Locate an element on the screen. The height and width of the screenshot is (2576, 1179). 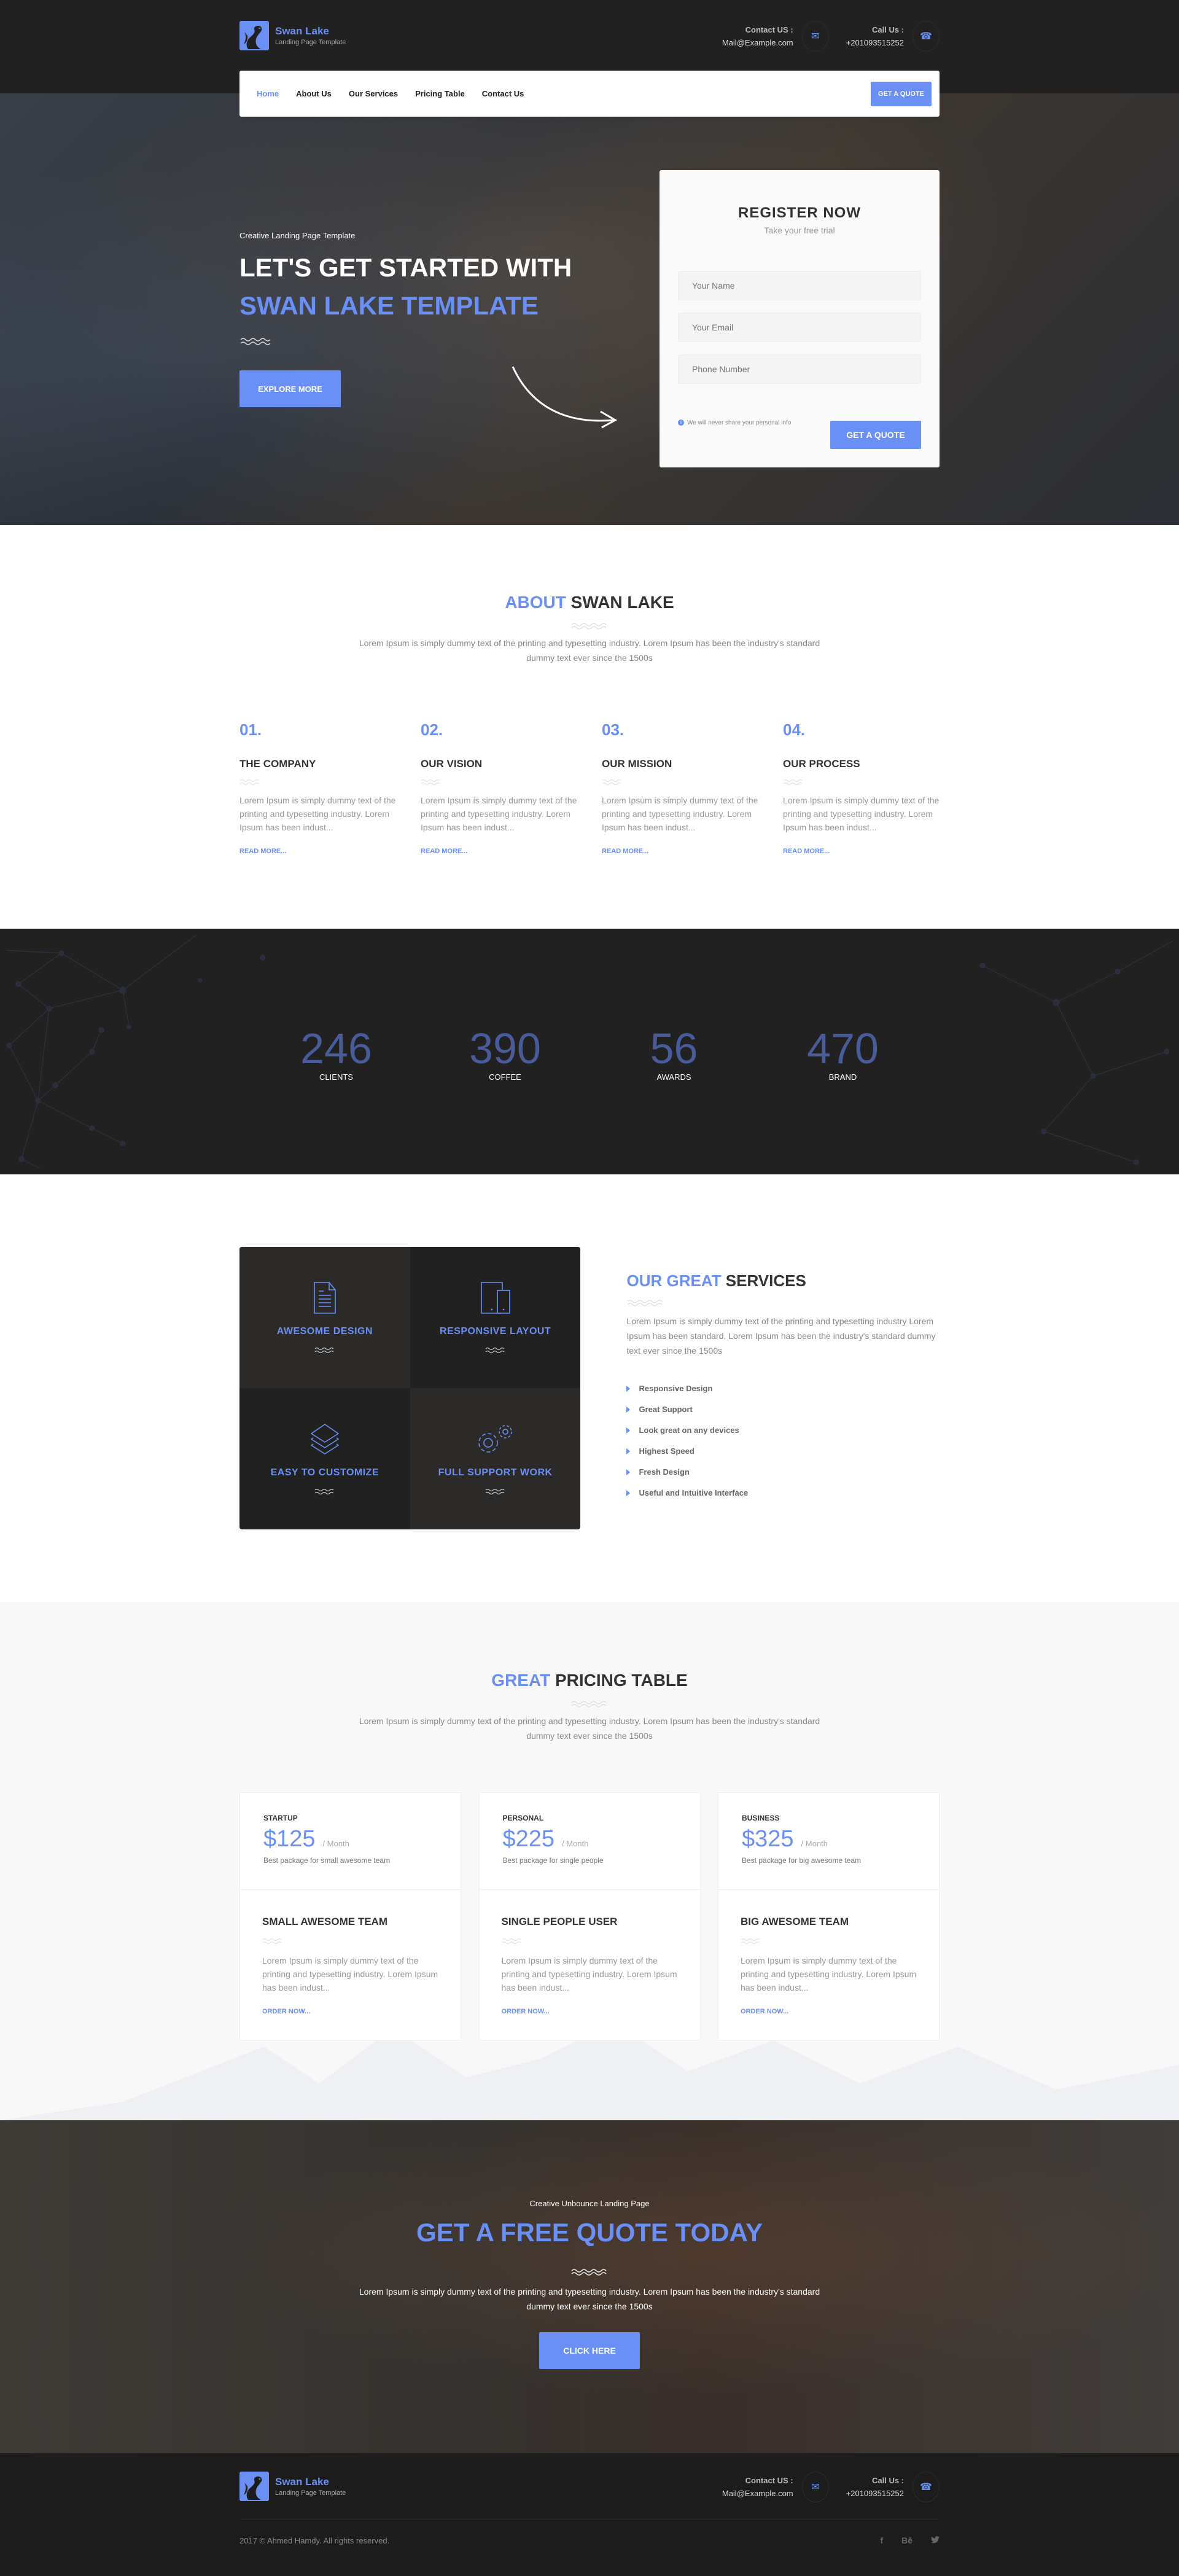
twitter-icon is located at coordinates (935, 2540).